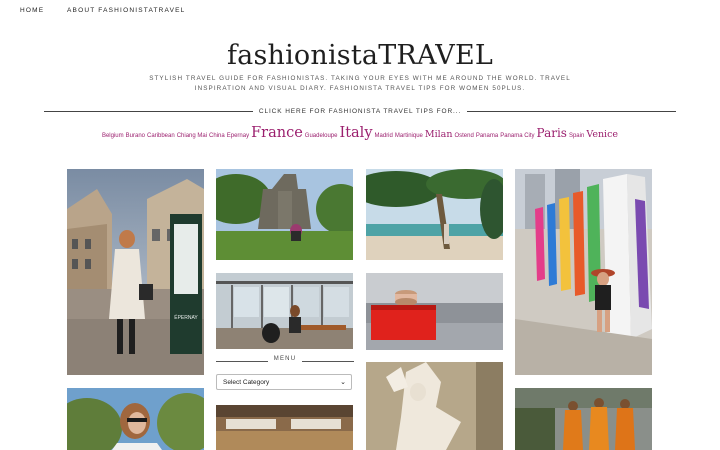 This screenshot has height=450, width=720. I want to click on post-thumbnail-waiting-room, so click(284, 311).